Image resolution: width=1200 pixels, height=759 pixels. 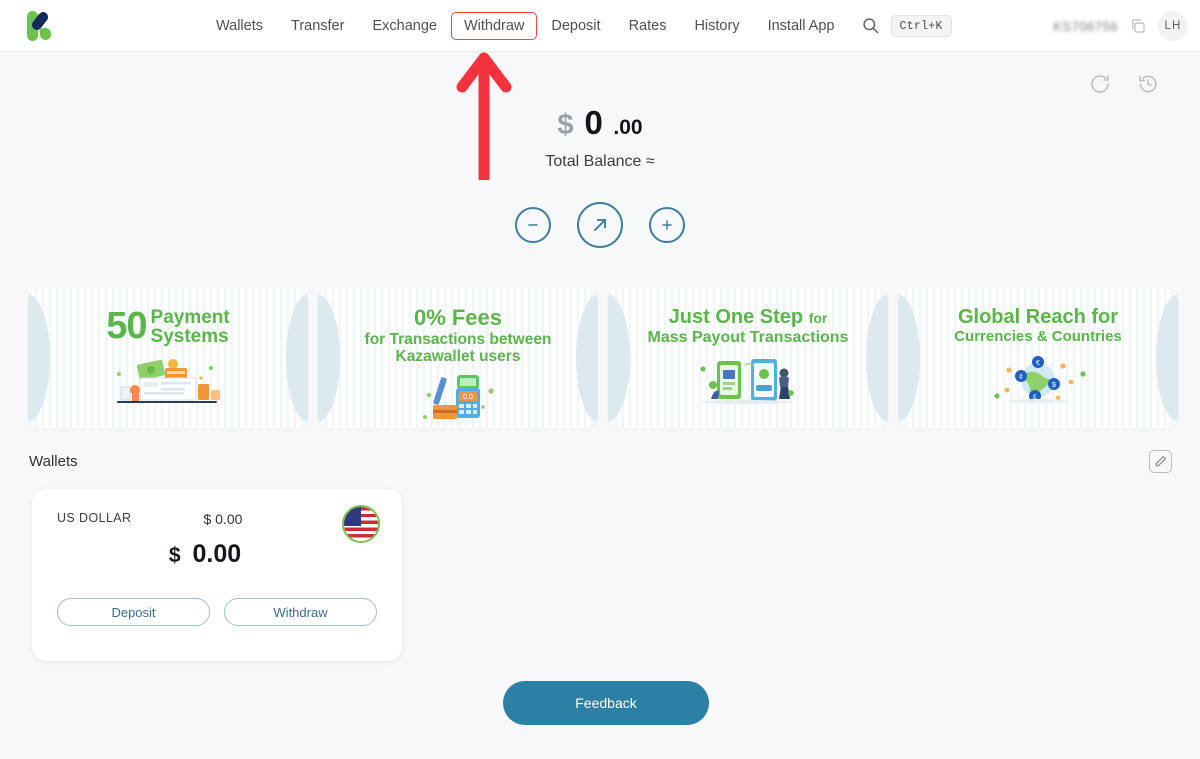 I want to click on balance-currency-symbol: $, so click(x=565, y=125).